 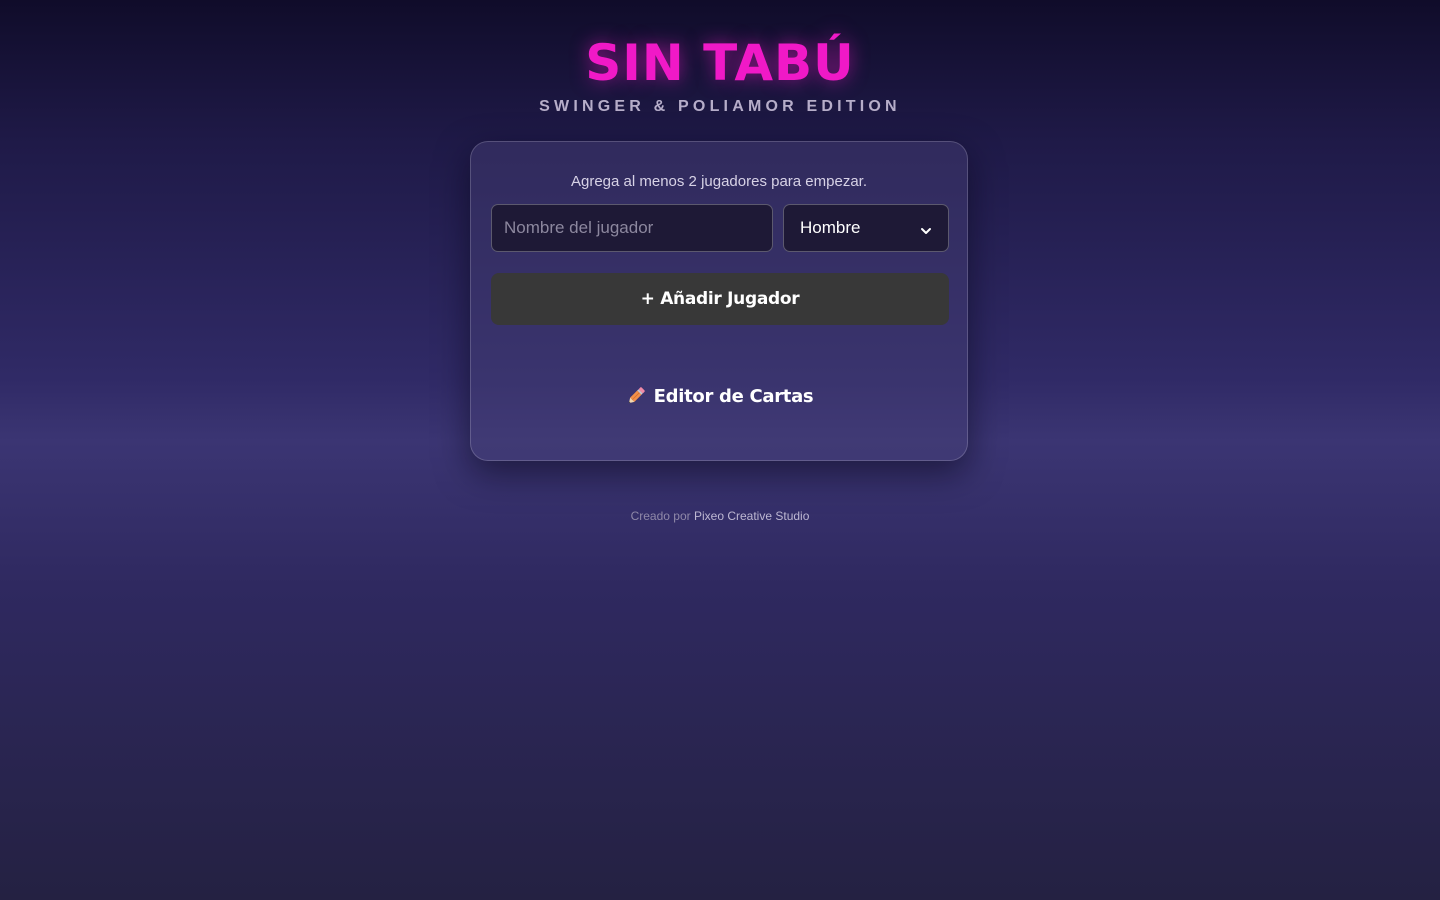 What do you see at coordinates (751, 516) in the screenshot?
I see `studio-link: Pixeo Creative Studio` at bounding box center [751, 516].